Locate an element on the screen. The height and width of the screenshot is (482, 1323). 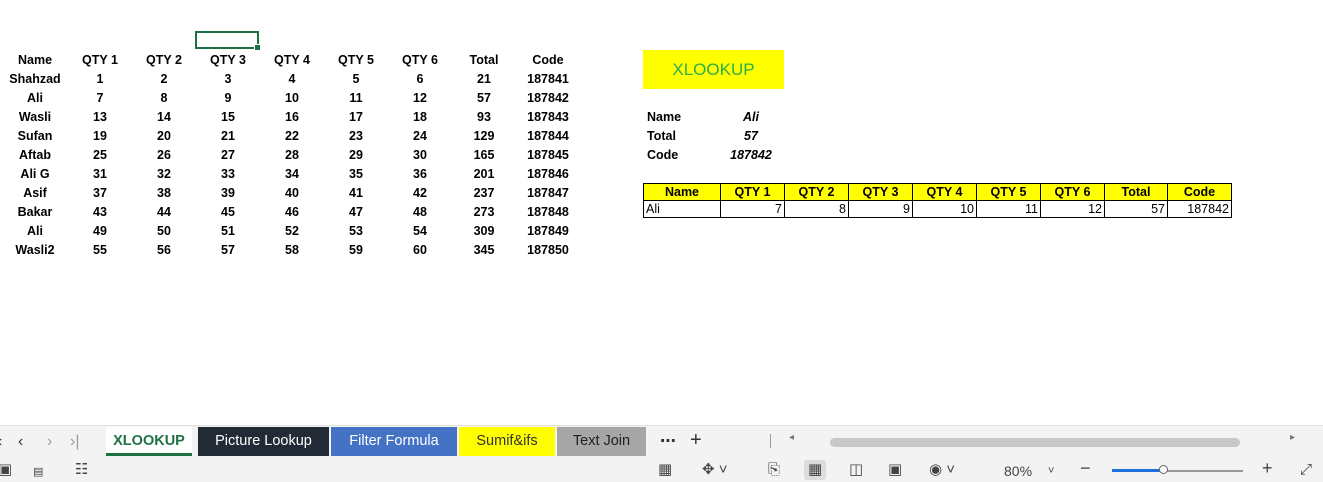
cell-code: 187842 is located at coordinates (548, 98).